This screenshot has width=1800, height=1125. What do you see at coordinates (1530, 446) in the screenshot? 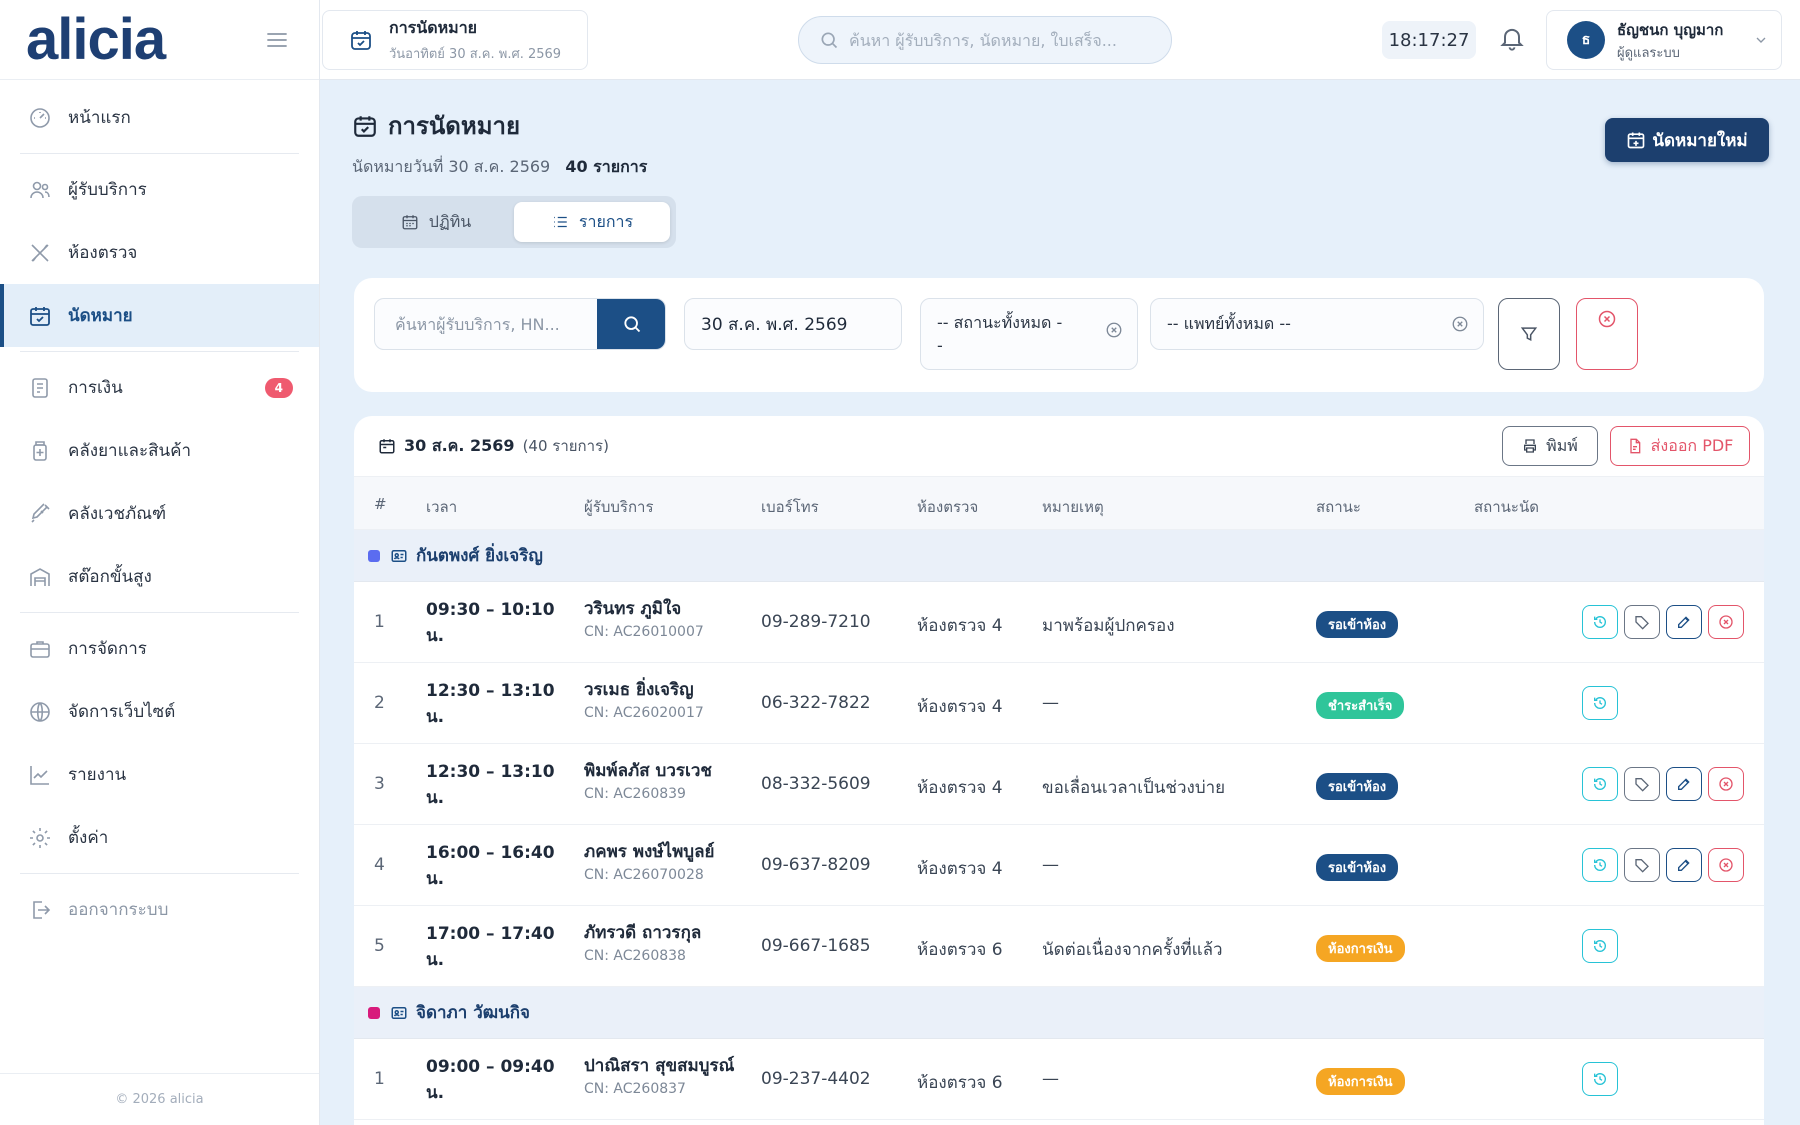
I see `printer-icon` at bounding box center [1530, 446].